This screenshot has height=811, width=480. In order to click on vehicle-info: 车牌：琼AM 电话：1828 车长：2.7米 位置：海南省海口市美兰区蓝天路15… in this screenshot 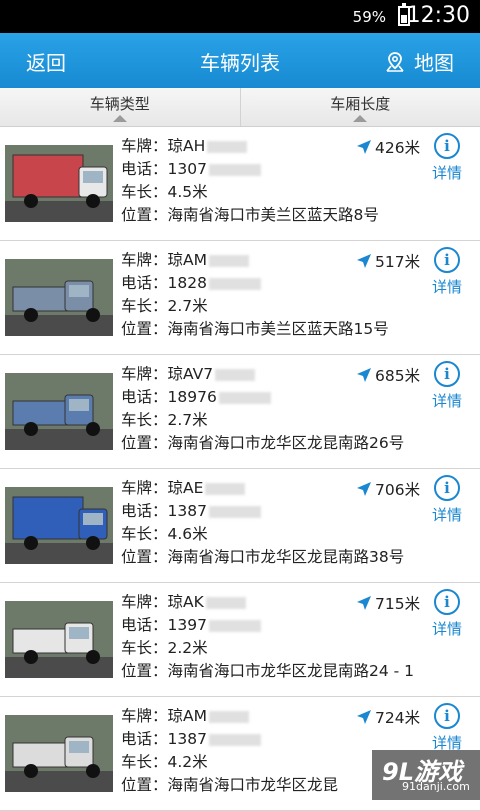, I will do `click(255, 295)`.